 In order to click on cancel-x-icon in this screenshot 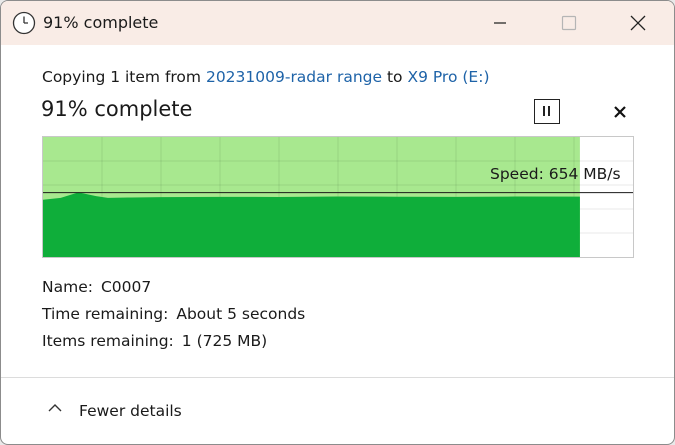, I will do `click(620, 112)`.